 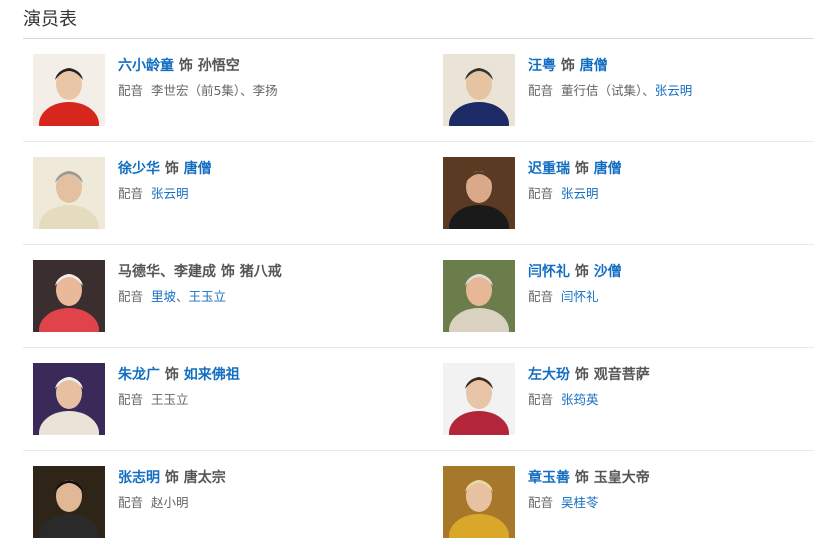 I want to click on voice-actor: 李世宏（前5集）、李扬, so click(x=214, y=90).